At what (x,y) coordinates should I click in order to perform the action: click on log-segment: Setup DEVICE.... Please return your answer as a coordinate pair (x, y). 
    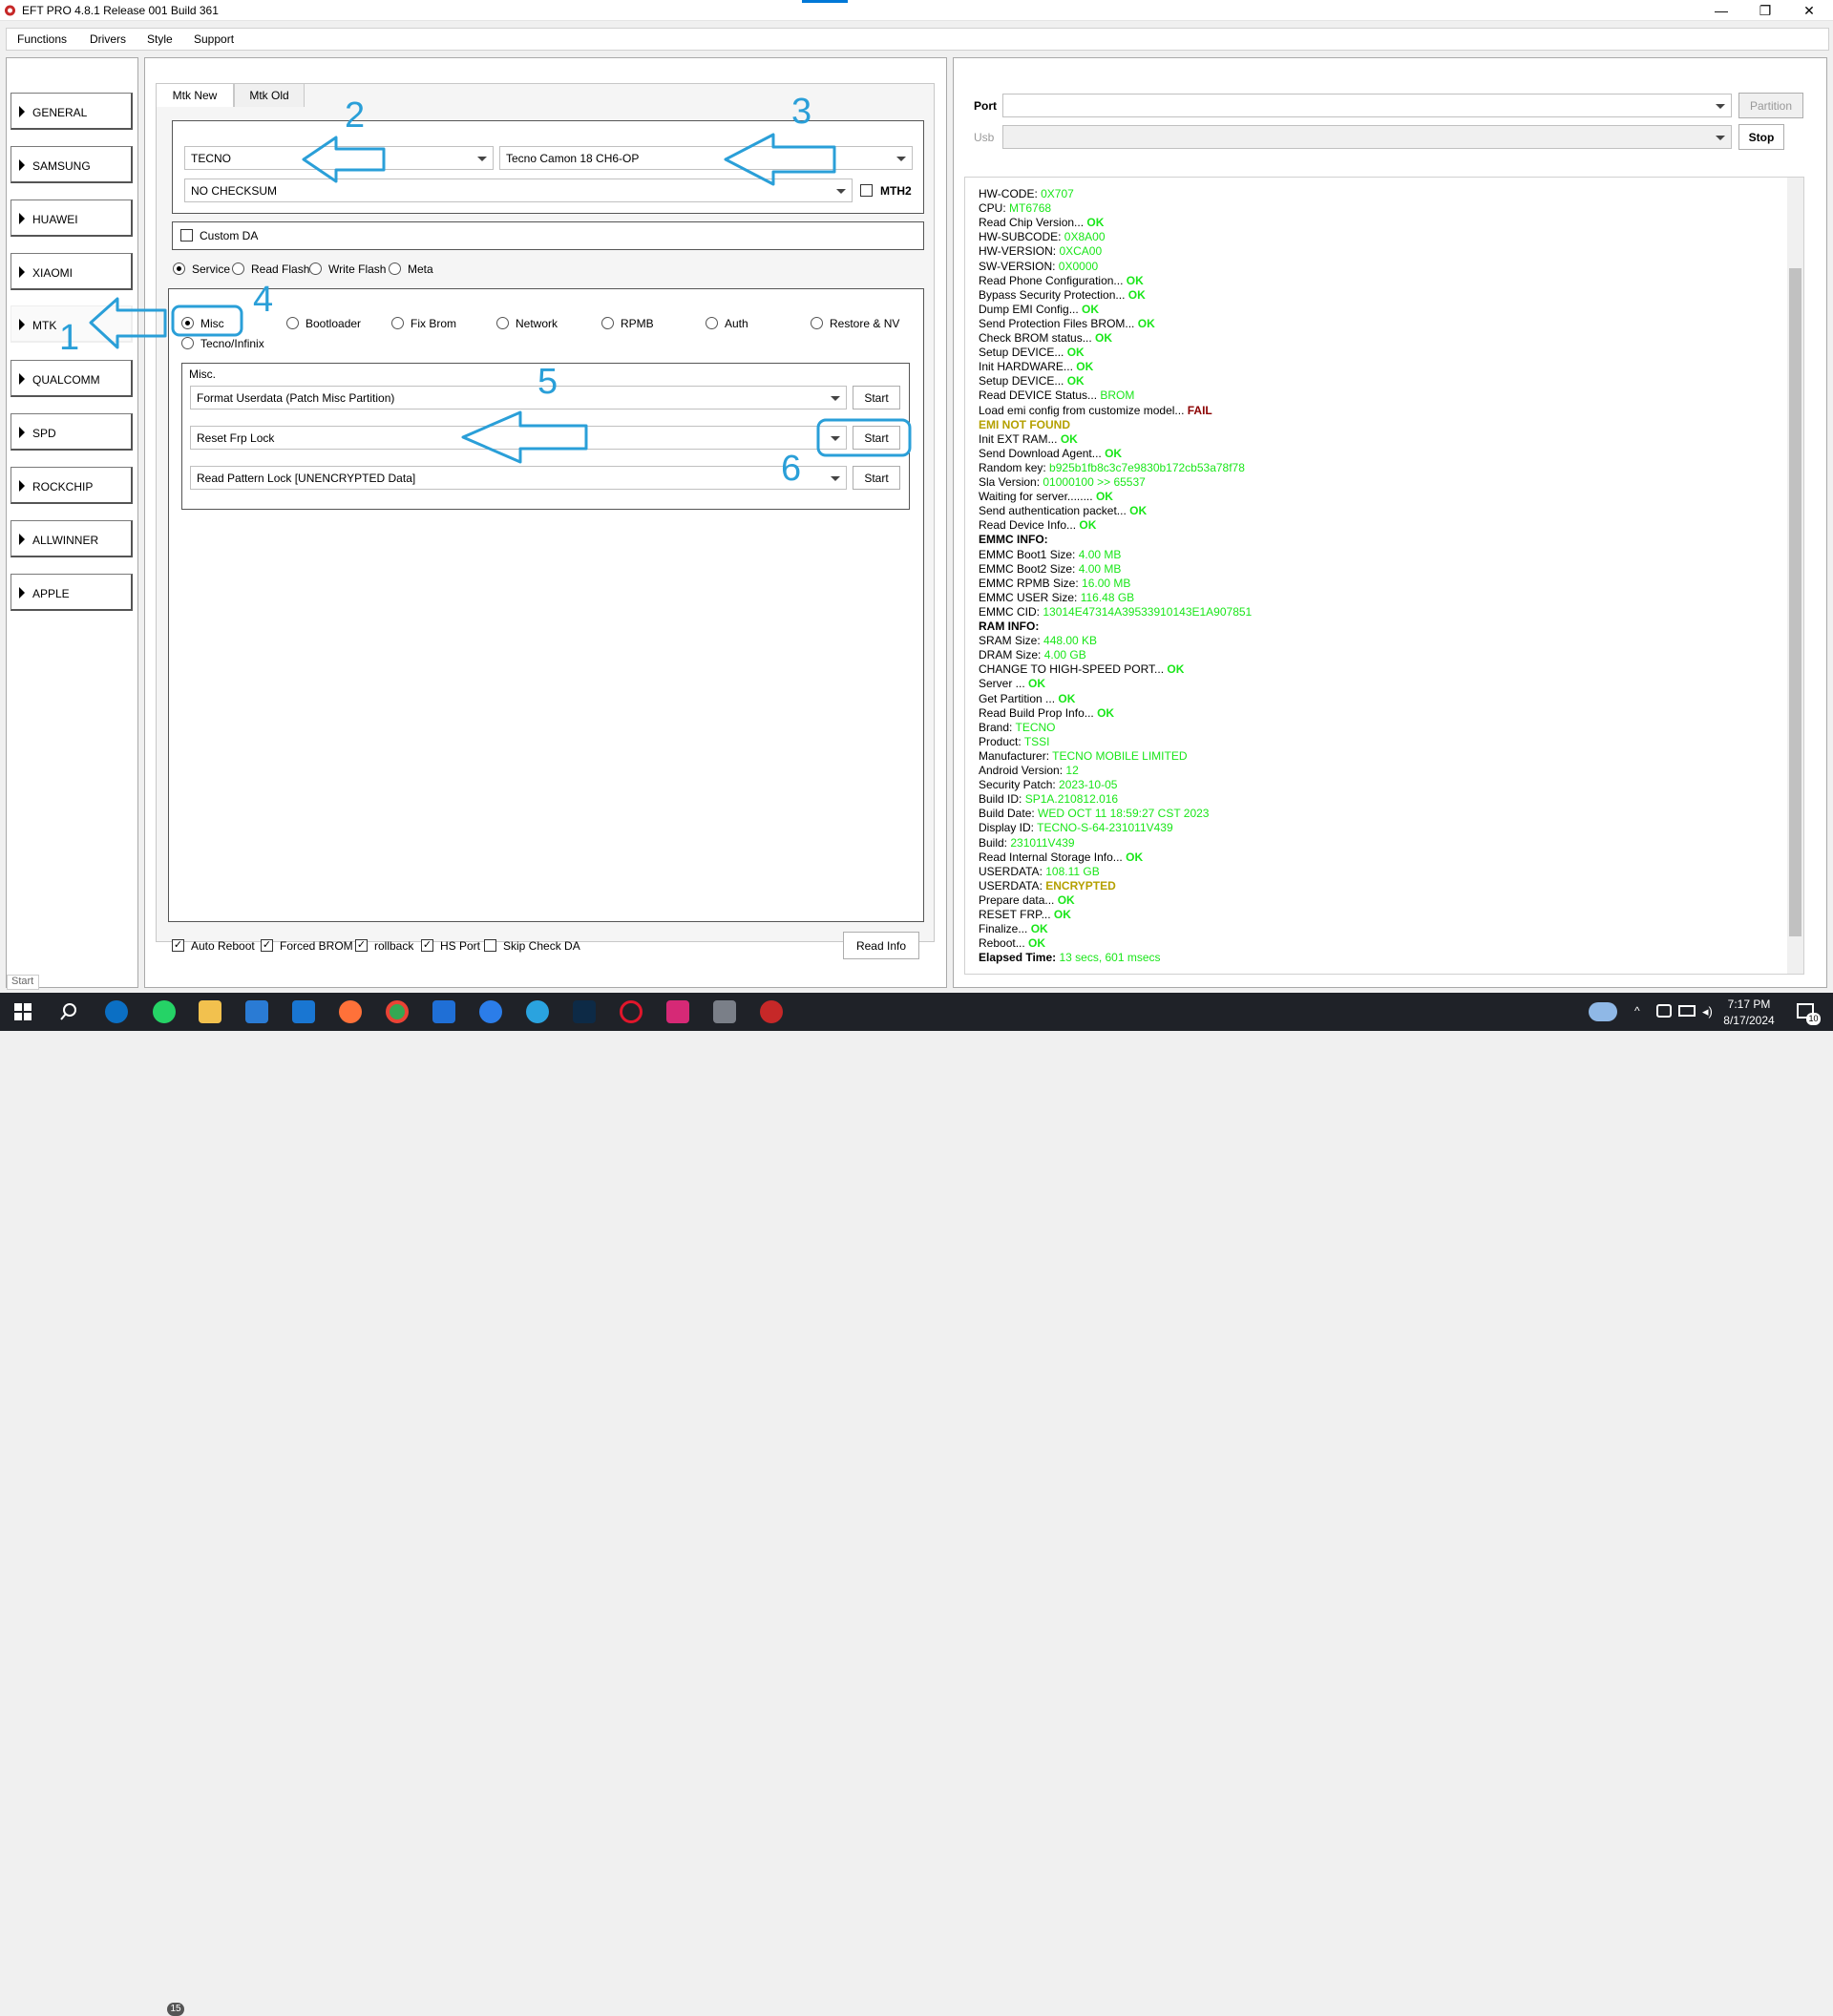
    Looking at the image, I should click on (1023, 353).